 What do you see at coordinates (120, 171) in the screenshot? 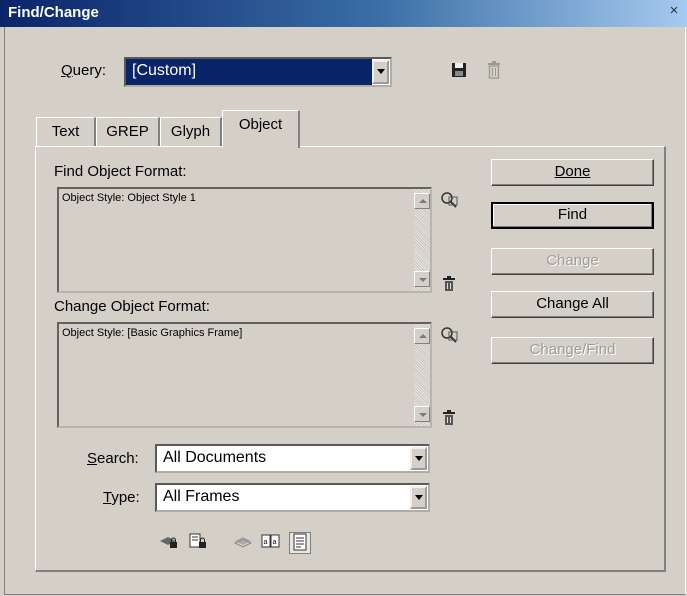
I see `find-format-label: Find Object Format:` at bounding box center [120, 171].